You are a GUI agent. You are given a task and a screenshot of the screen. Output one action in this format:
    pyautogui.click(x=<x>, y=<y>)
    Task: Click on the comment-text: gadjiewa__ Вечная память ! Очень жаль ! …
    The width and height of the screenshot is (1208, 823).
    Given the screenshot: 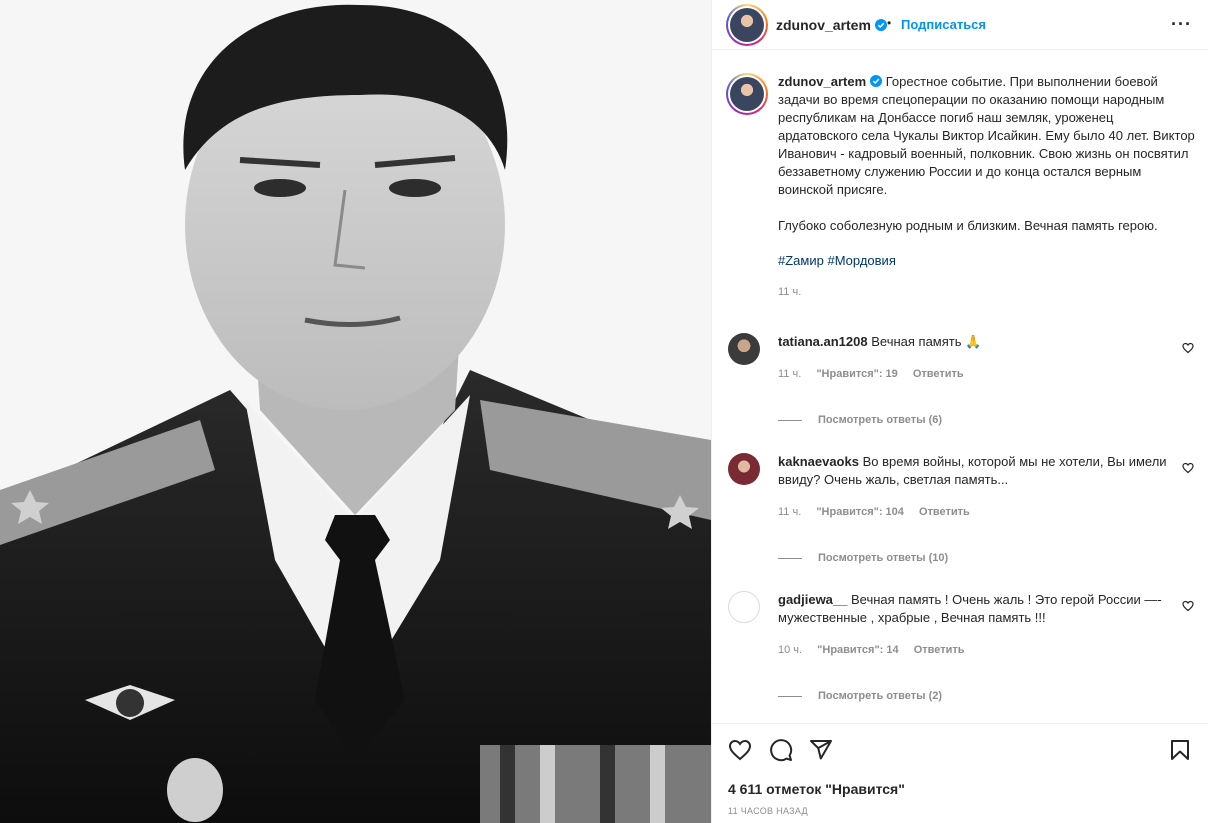 What is the action you would take?
    pyautogui.click(x=973, y=609)
    